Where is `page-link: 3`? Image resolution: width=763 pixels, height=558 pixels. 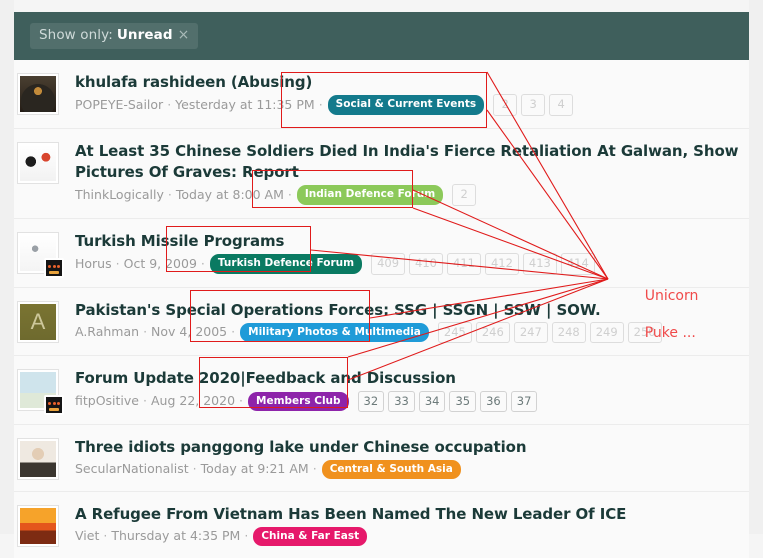
page-link: 3 is located at coordinates (533, 105).